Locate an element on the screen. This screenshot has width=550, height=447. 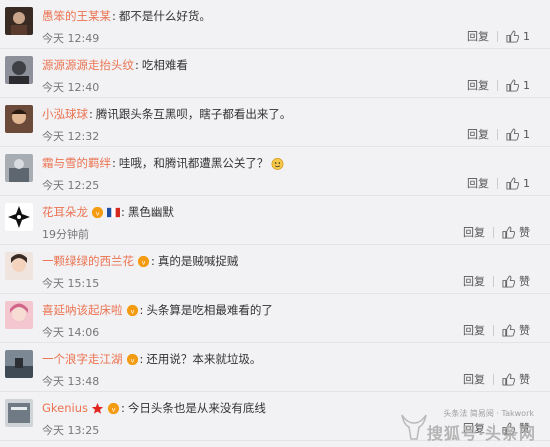
comment-row: 花耳朵龙 v : 黑色幽默 19分钟前 回复 赞 is located at coordinates (275, 220).